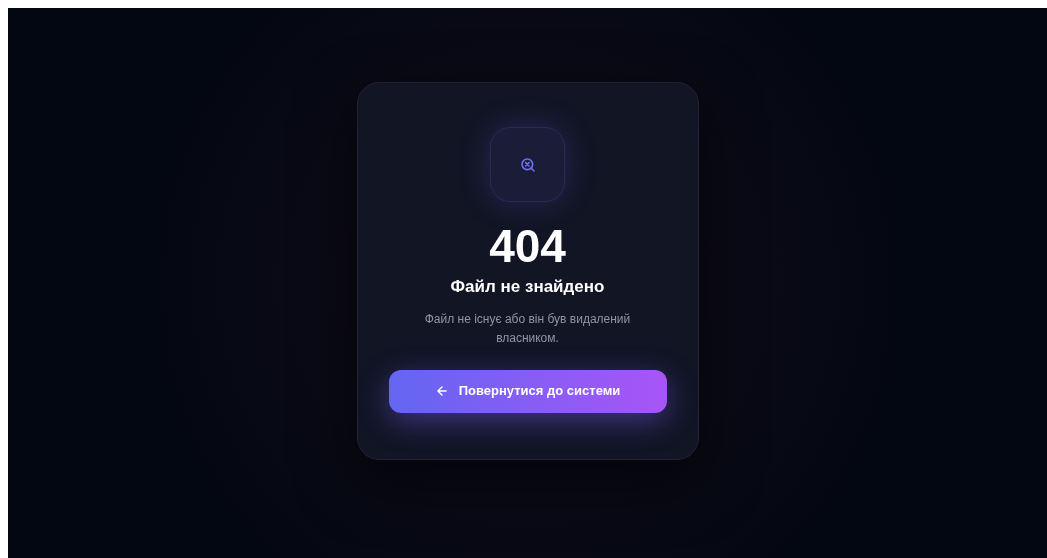  I want to click on back-button: Повернутися до системи, so click(527, 391).